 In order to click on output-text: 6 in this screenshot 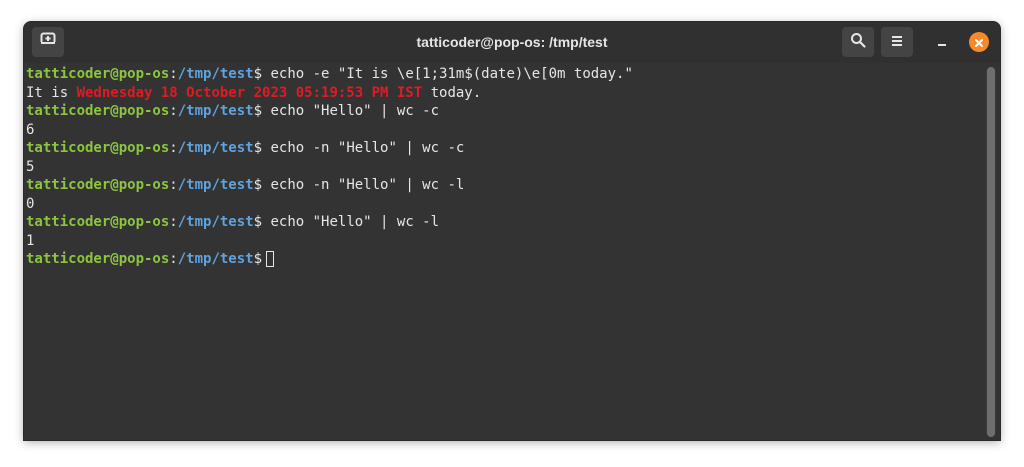, I will do `click(30, 129)`.